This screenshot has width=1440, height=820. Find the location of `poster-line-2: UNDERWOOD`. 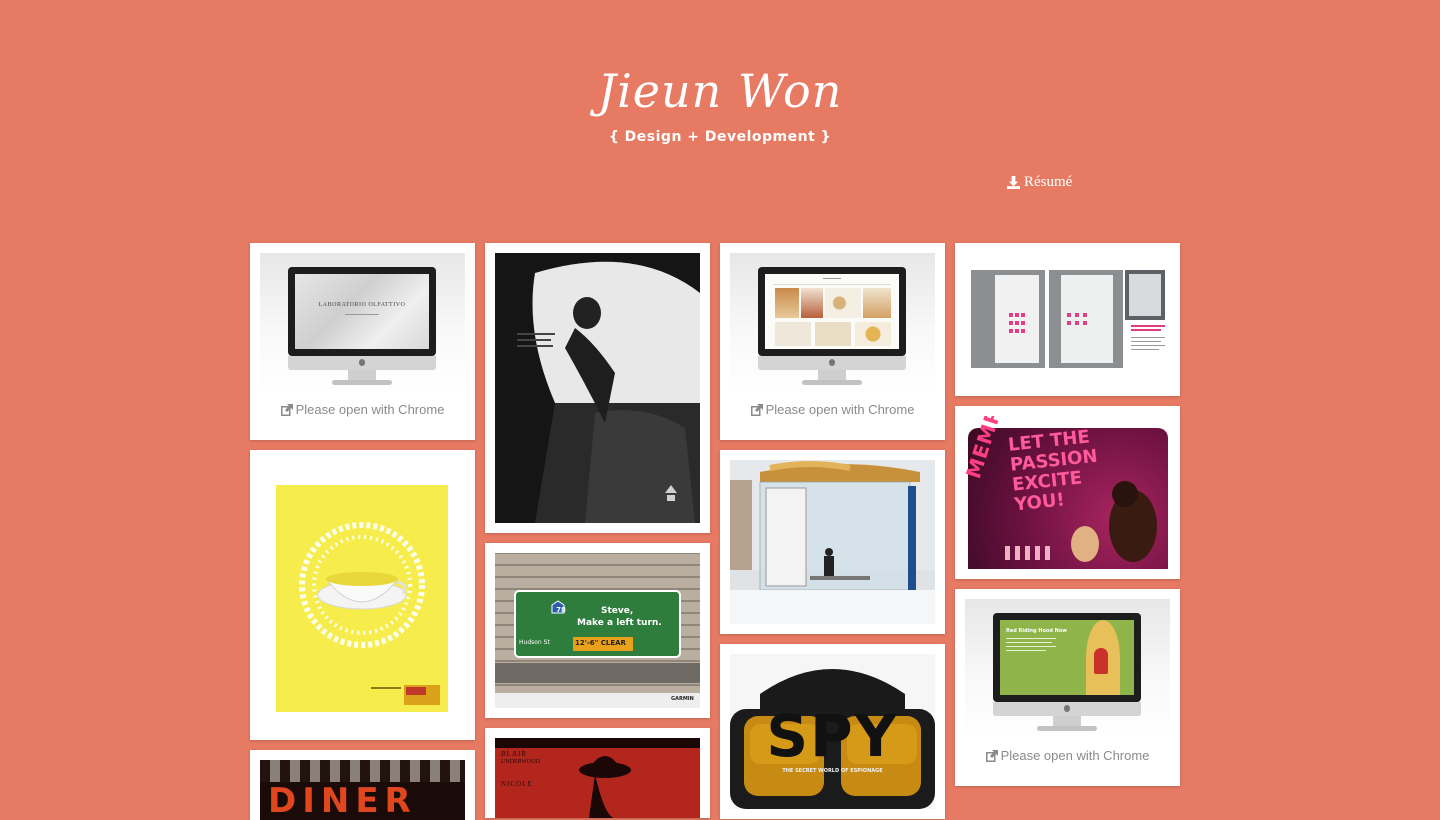

poster-line-2: UNDERWOOD is located at coordinates (520, 762).